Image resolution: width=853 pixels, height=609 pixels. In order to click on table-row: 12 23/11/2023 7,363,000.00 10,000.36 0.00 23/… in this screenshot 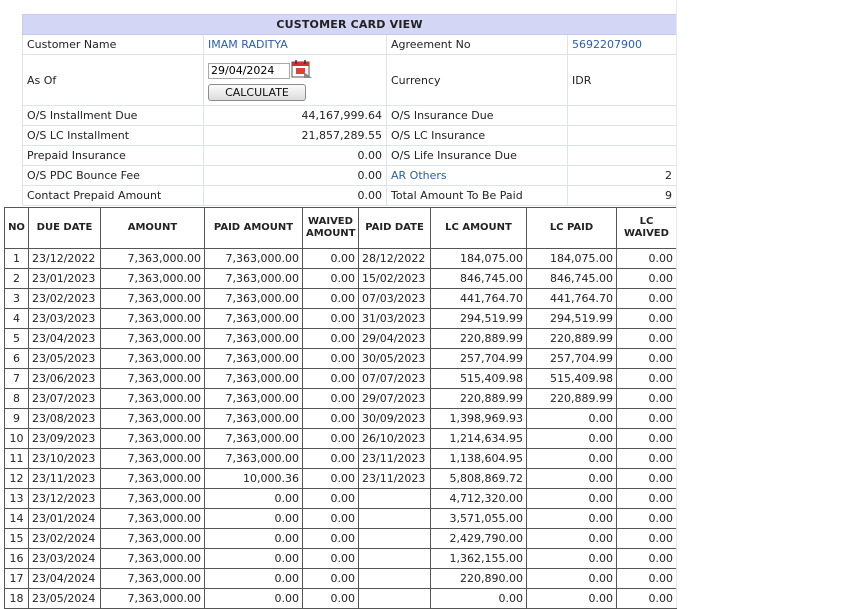, I will do `click(340, 478)`.